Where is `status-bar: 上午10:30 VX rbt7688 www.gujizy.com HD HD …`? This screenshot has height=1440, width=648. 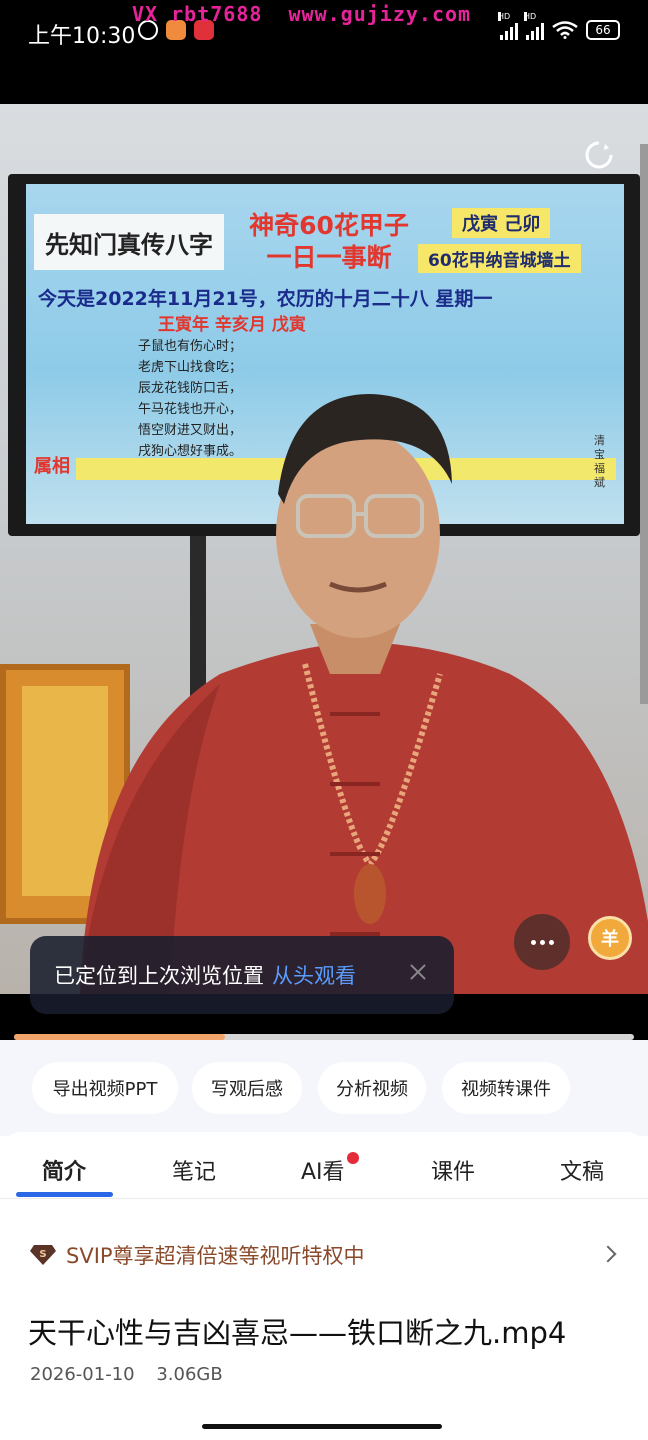 status-bar: 上午10:30 VX rbt7688 www.gujizy.com HD HD … is located at coordinates (324, 32).